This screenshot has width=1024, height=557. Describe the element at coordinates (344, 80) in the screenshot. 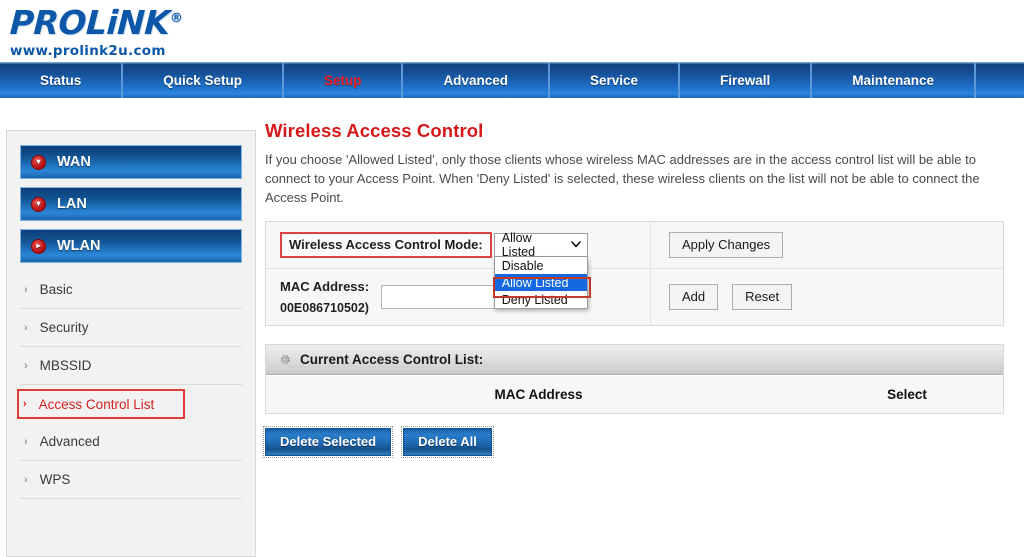

I see `nav-item-setup: Setup` at that location.